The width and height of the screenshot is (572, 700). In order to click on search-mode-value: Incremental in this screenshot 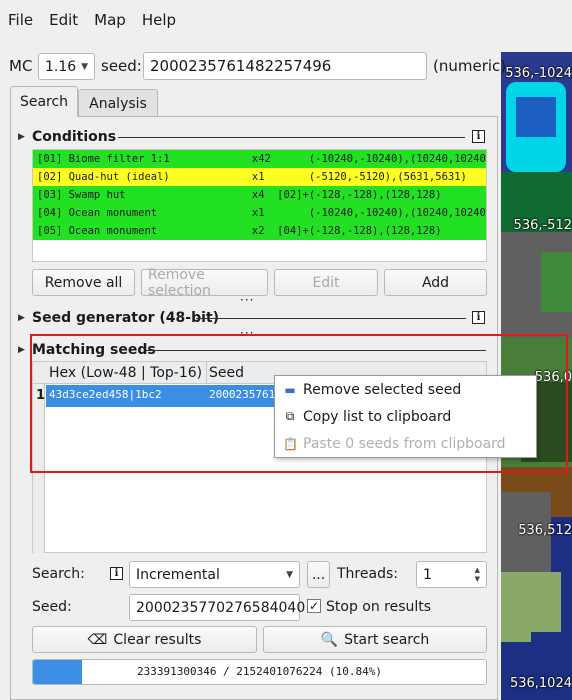, I will do `click(178, 574)`.